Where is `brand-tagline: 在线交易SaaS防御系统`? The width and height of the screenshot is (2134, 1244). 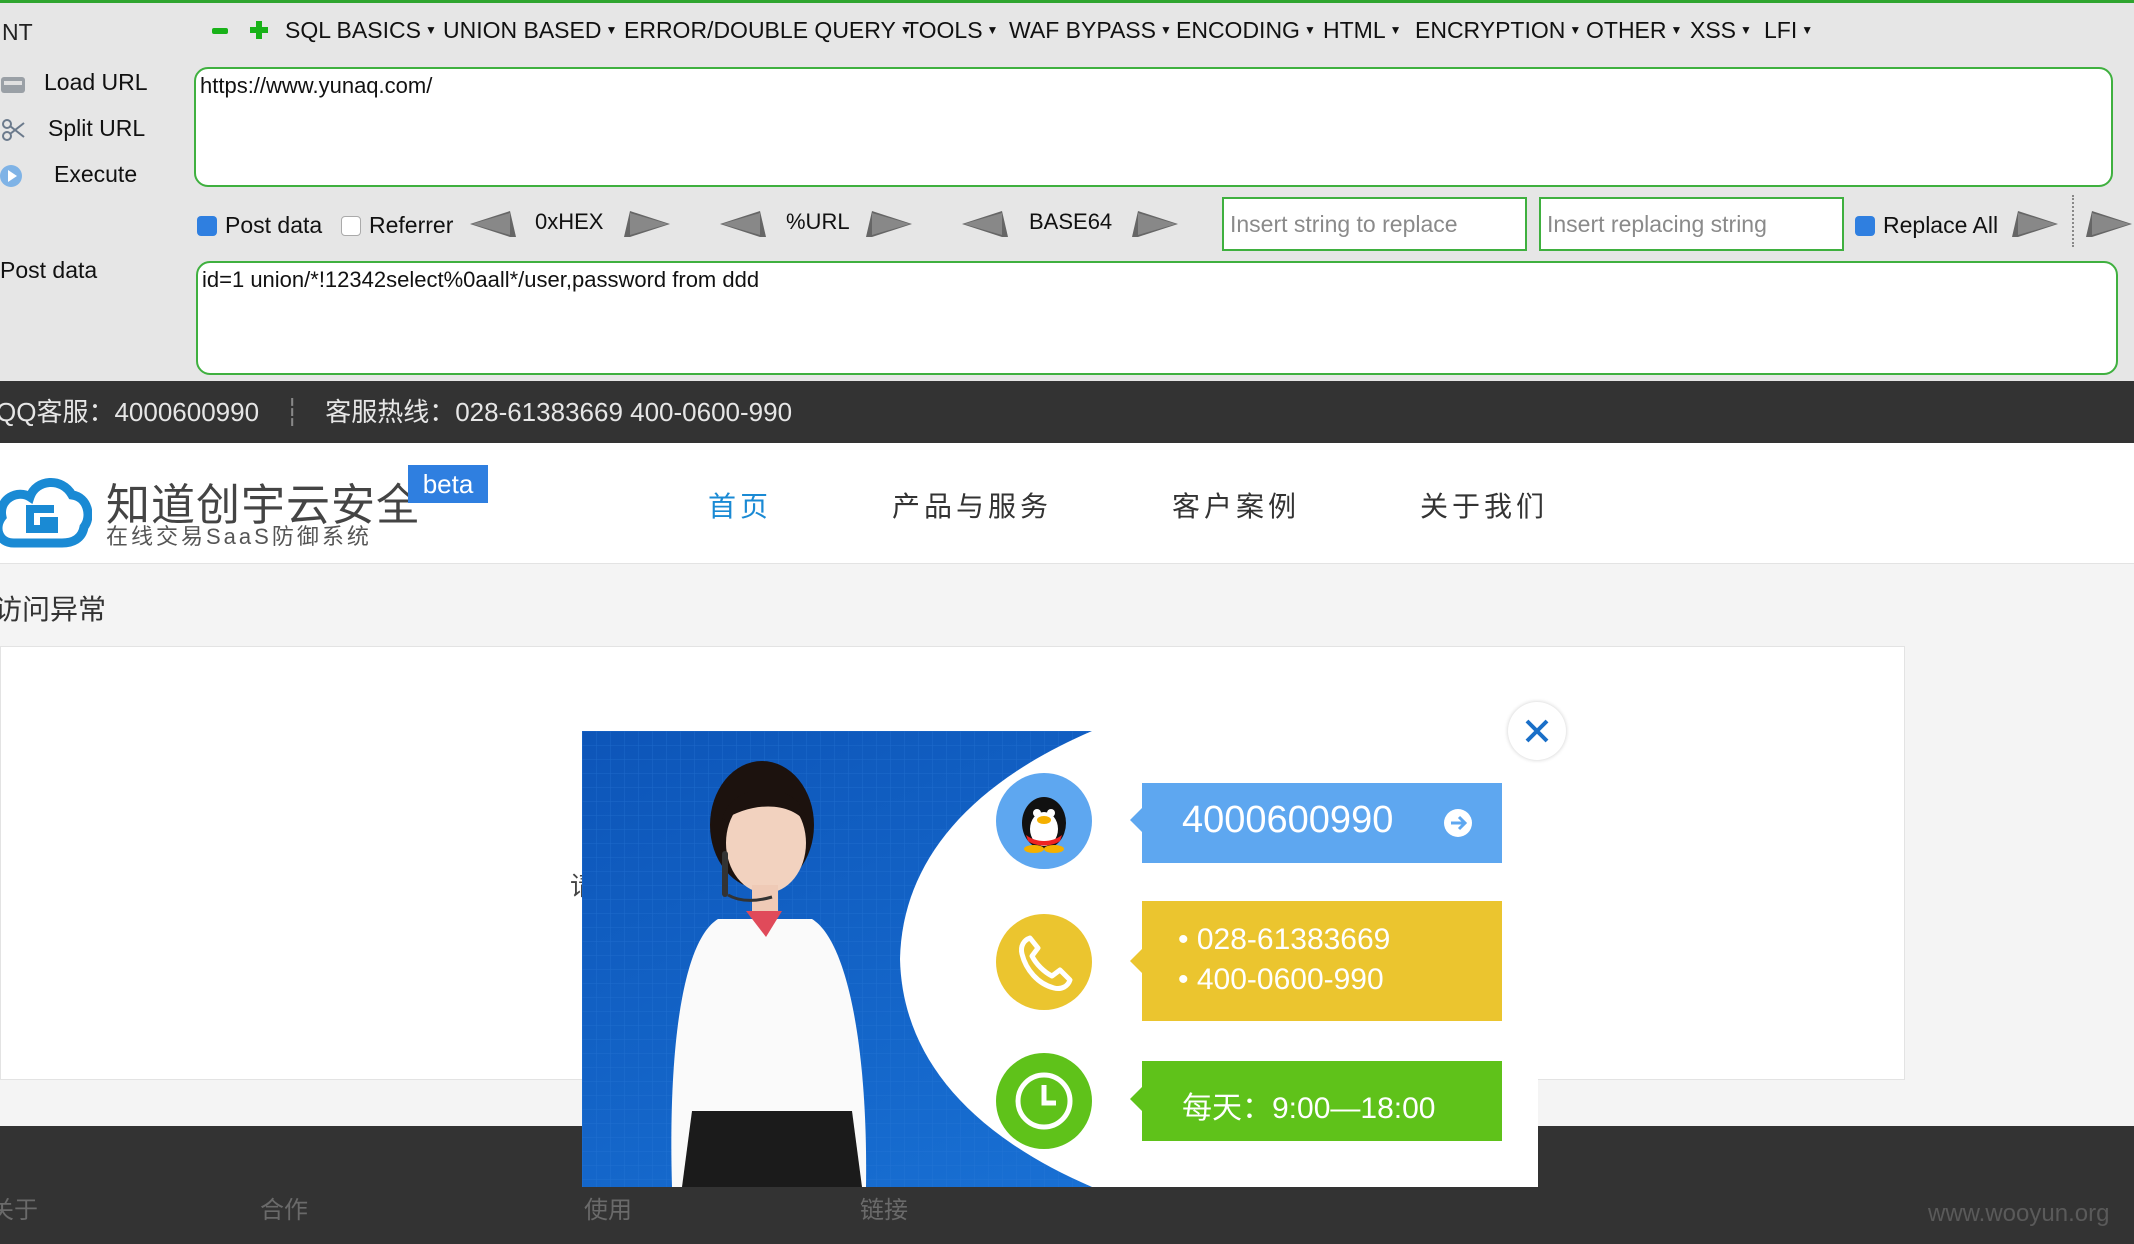 brand-tagline: 在线交易SaaS防御系统 is located at coordinates (239, 536).